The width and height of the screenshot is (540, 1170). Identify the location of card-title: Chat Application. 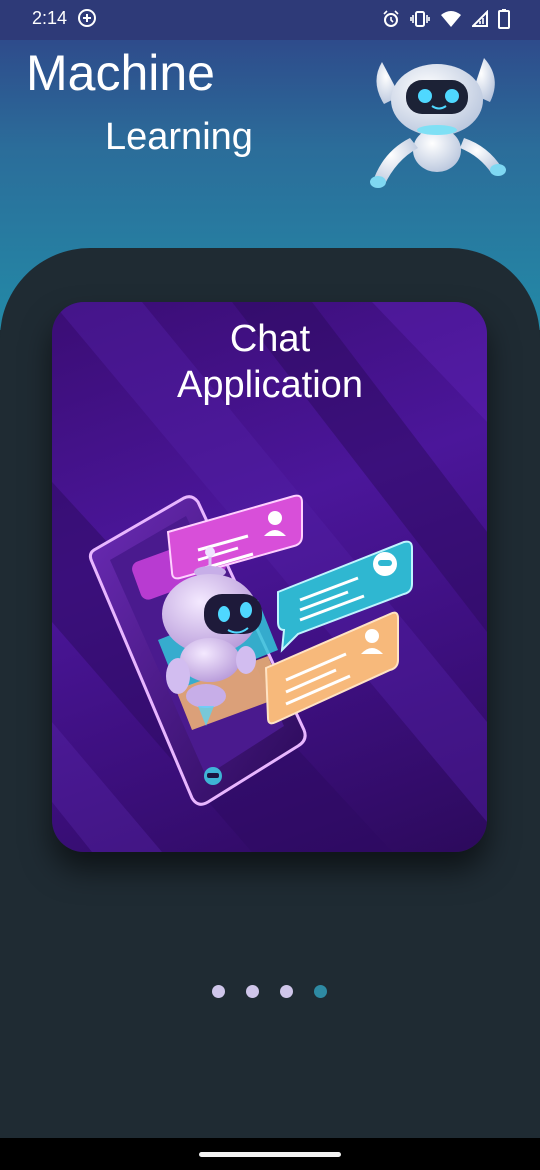
(270, 362).